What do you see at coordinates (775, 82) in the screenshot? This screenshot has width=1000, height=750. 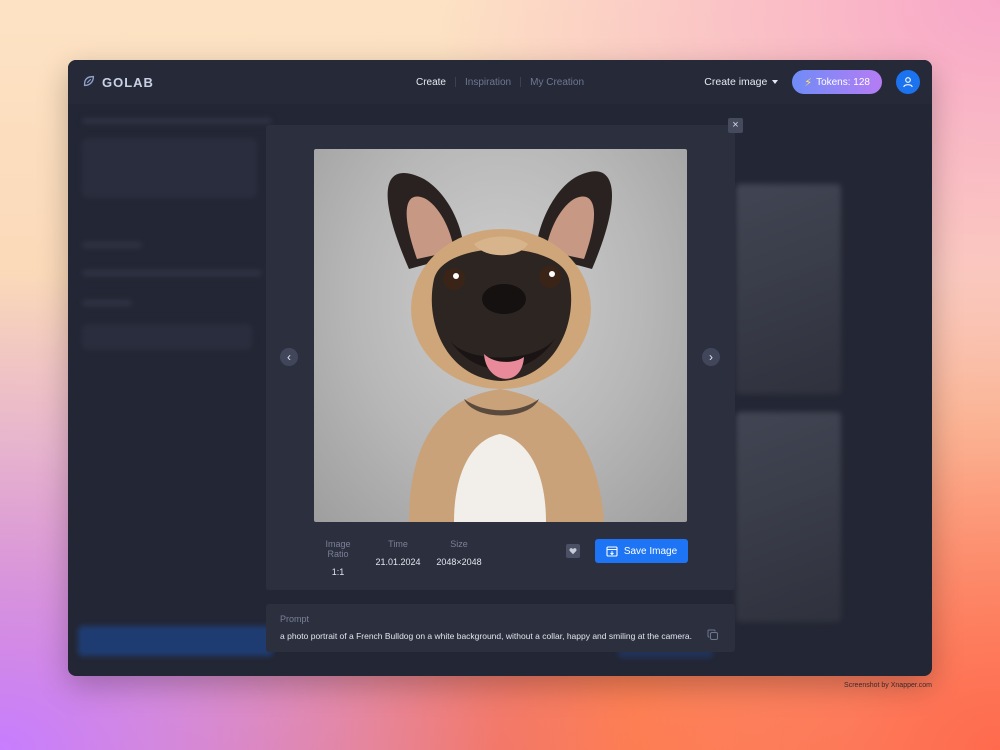 I see `chevron-down-icon` at bounding box center [775, 82].